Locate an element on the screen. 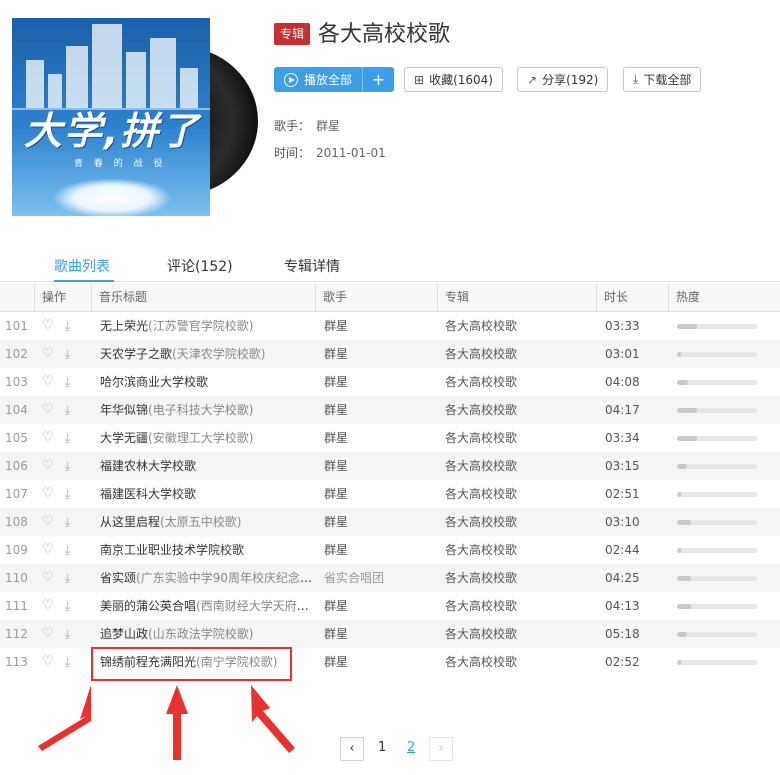  next-page-button: › is located at coordinates (441, 749).